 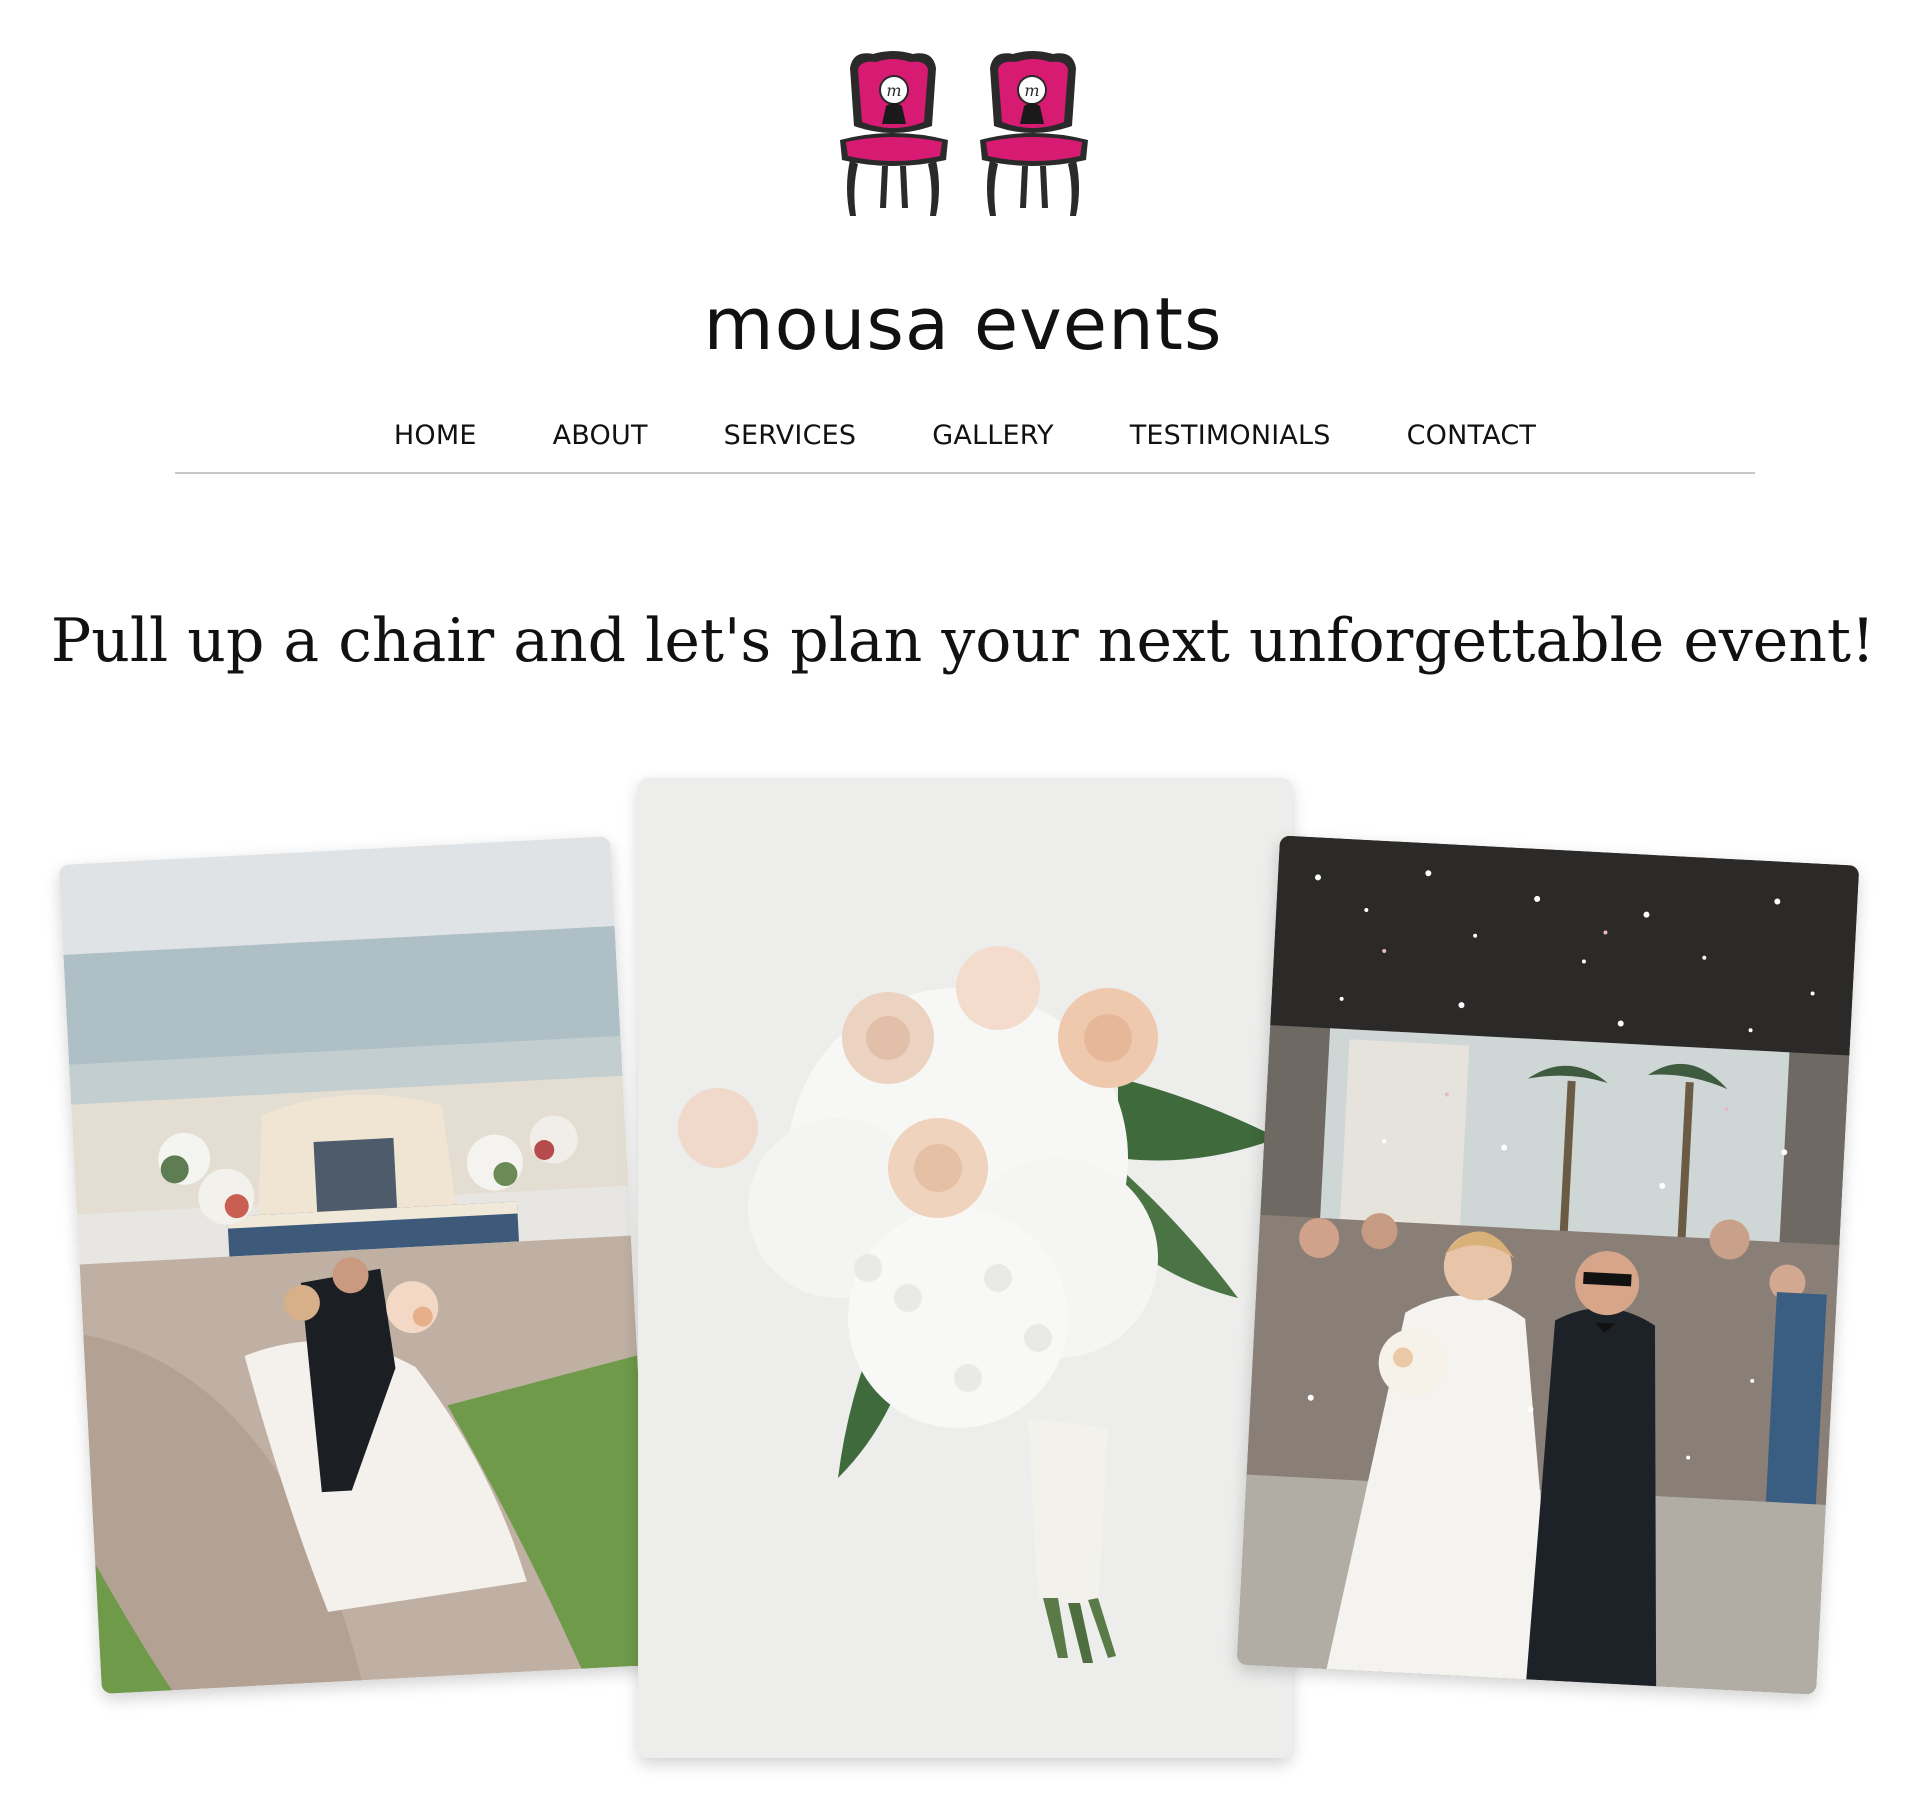 I want to click on nav-item-services: SERVICES, so click(x=790, y=435).